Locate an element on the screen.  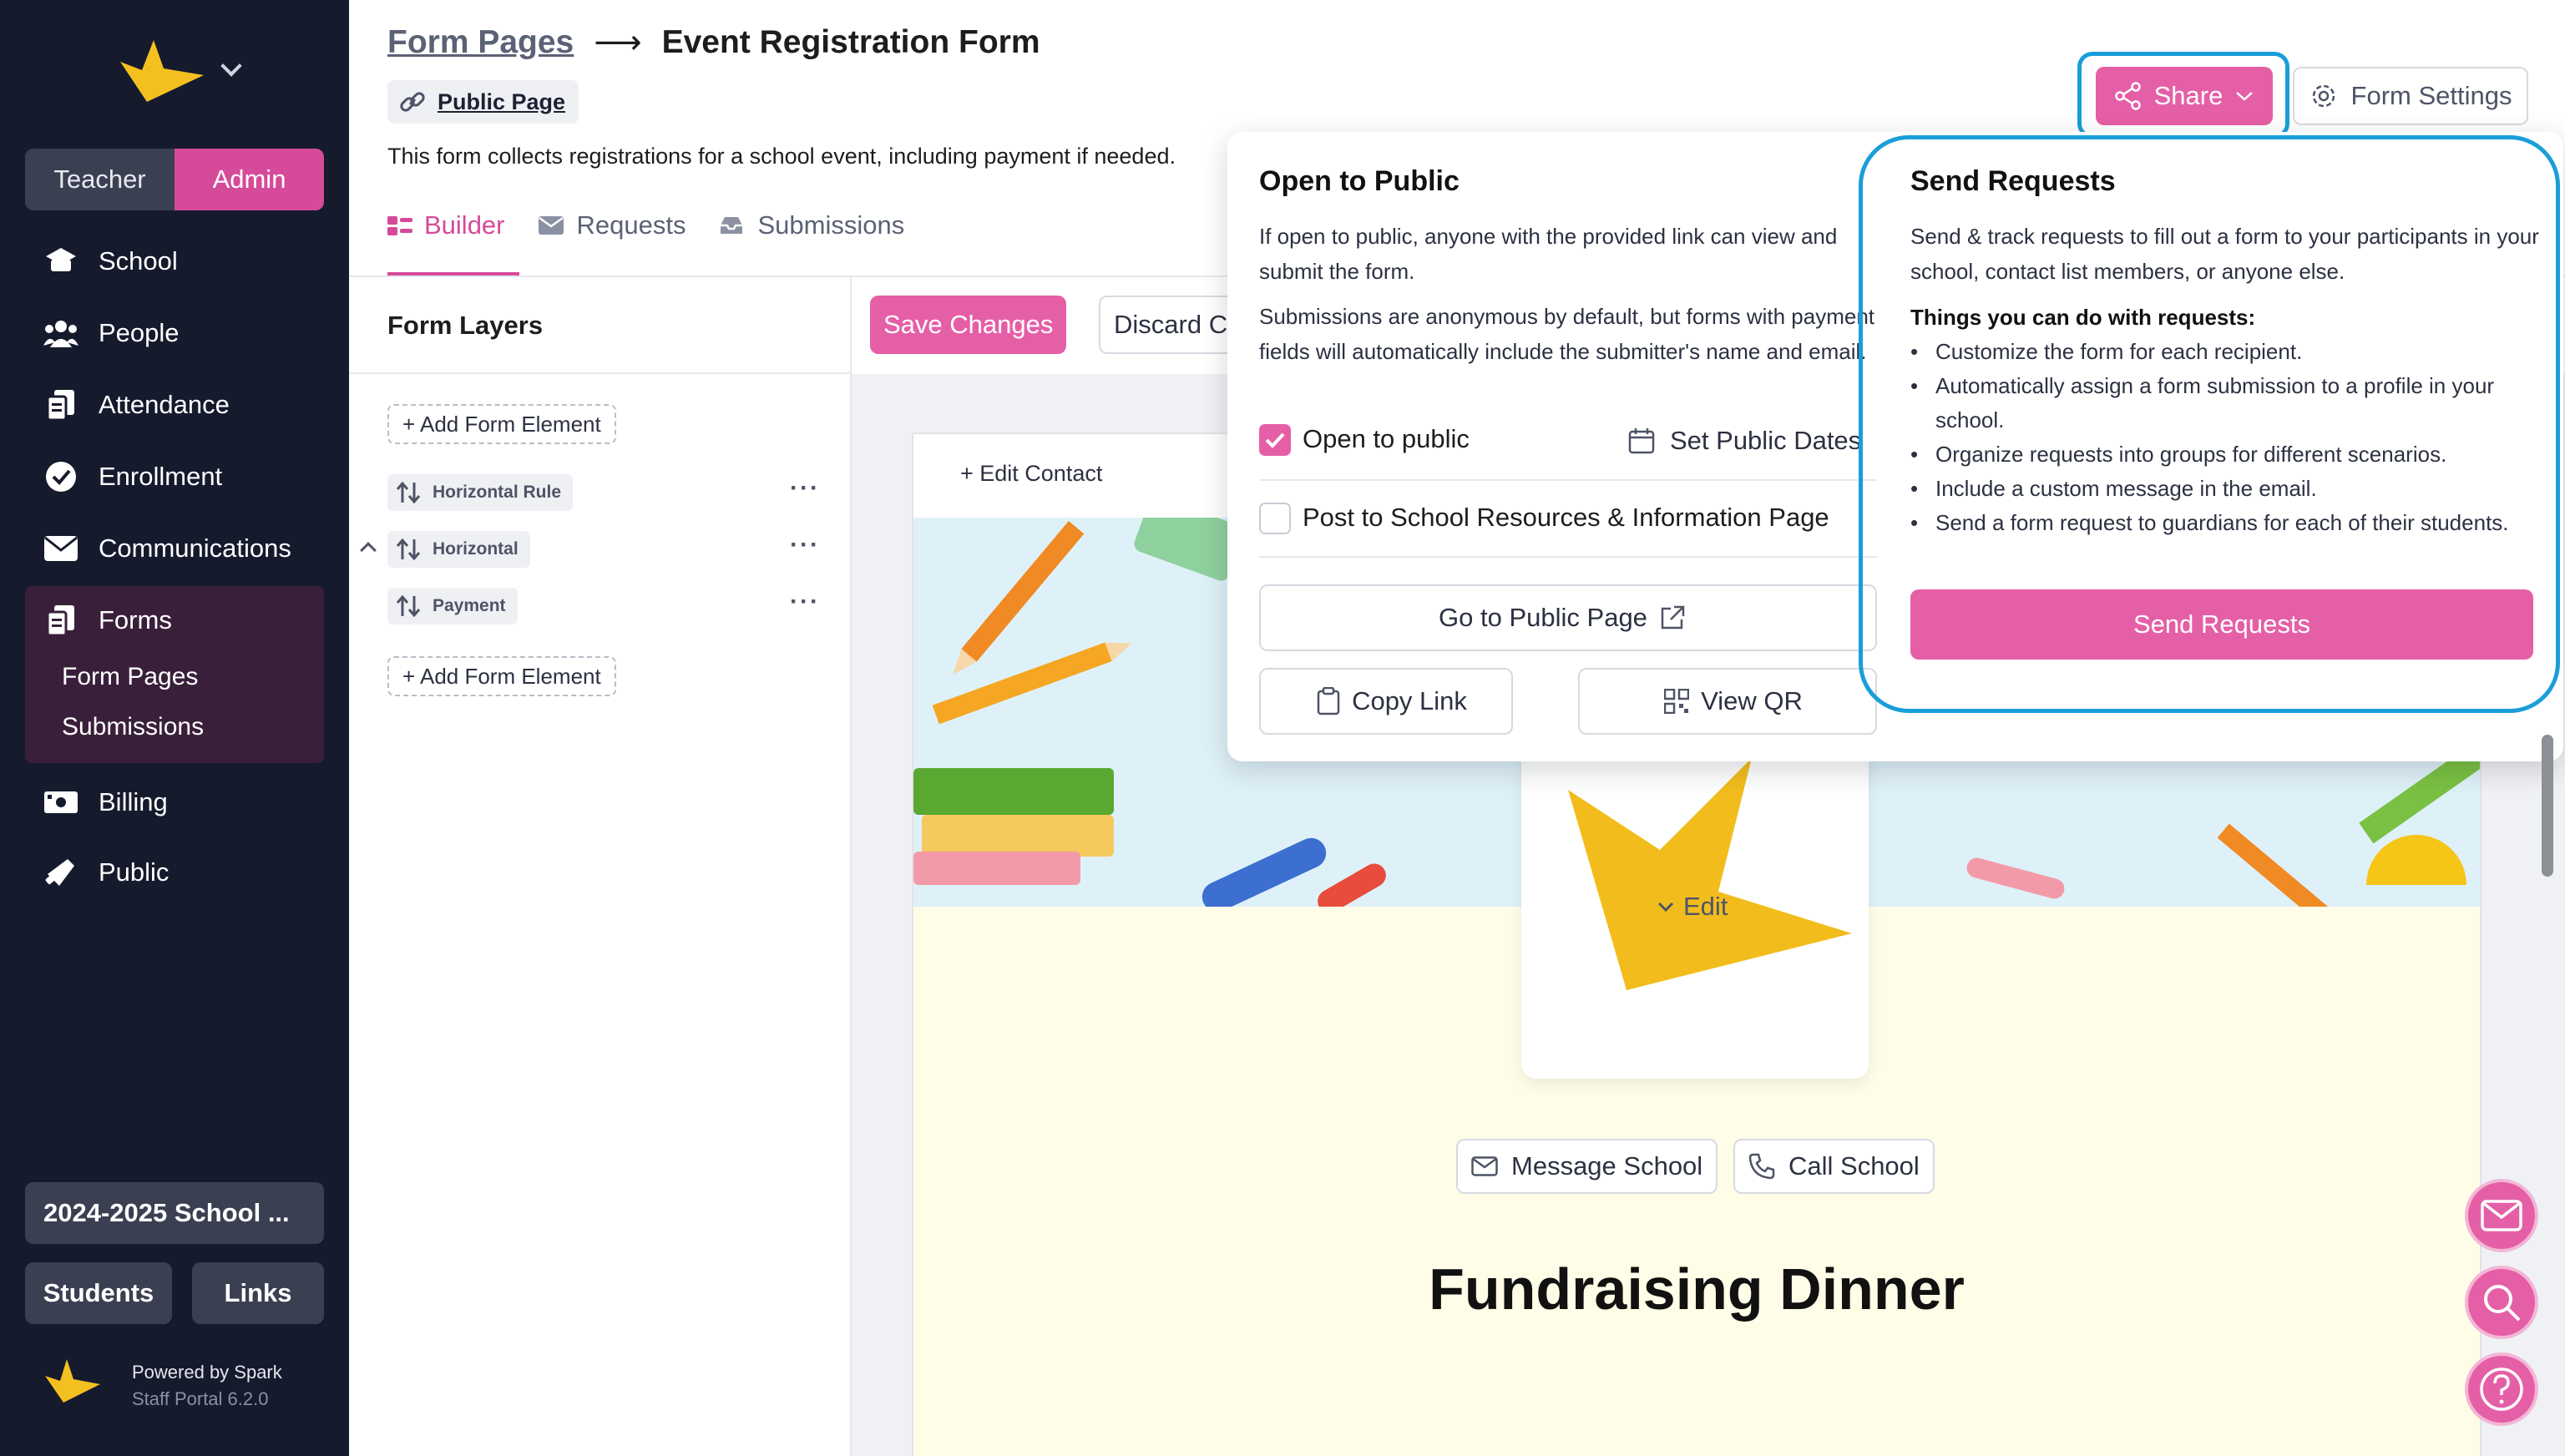
help-icon is located at coordinates (2501, 1389).